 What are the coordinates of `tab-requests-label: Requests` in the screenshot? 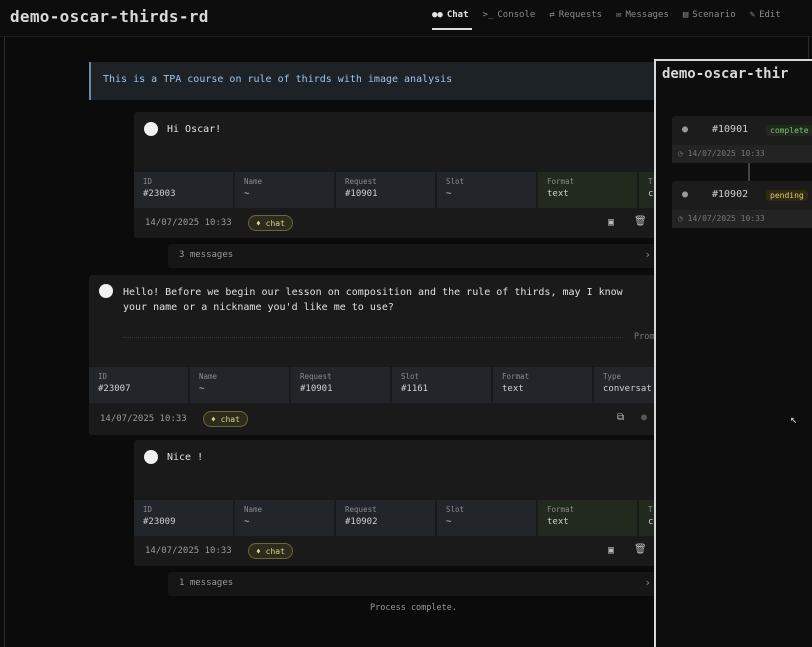 It's located at (580, 15).